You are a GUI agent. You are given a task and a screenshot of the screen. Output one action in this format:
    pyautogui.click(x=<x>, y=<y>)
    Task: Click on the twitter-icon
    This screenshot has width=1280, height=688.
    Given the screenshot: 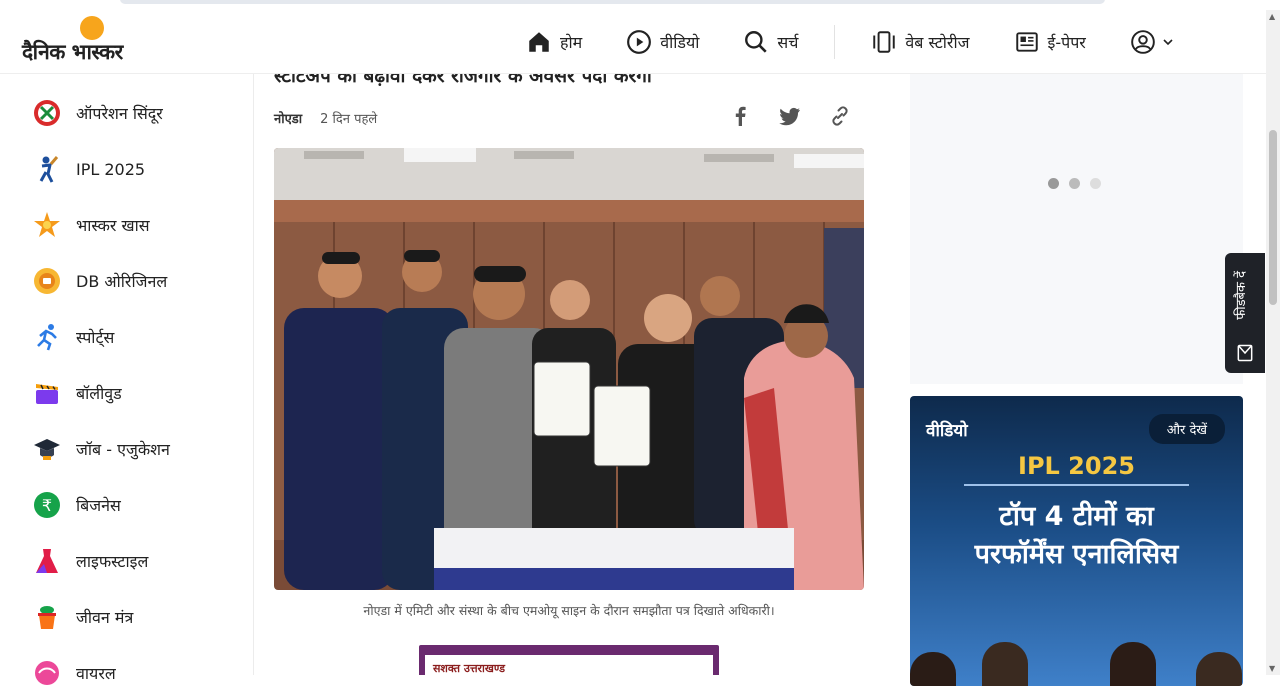 What is the action you would take?
    pyautogui.click(x=790, y=116)
    